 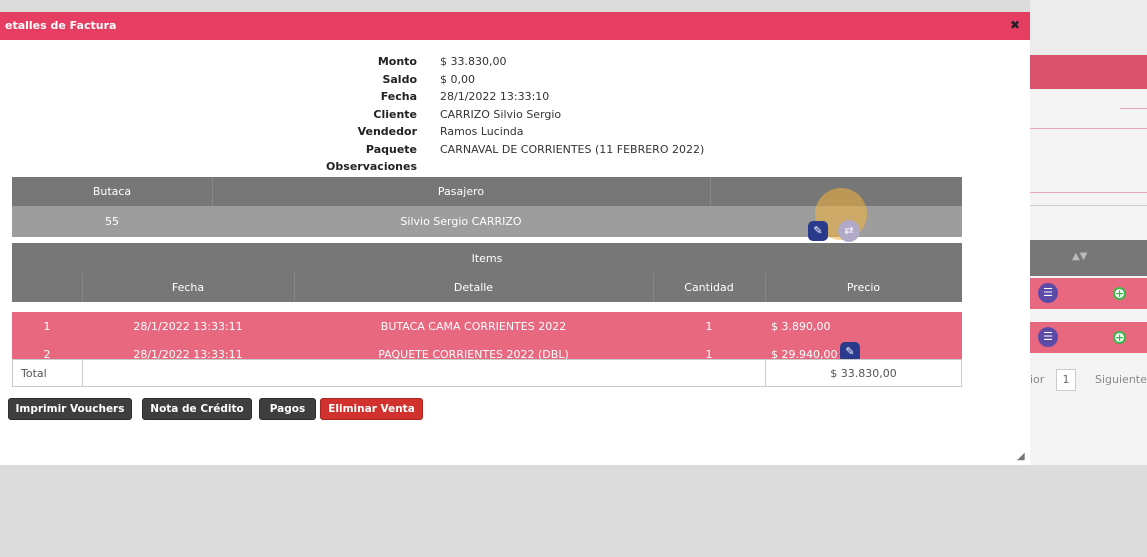 What do you see at coordinates (61, 25) in the screenshot?
I see `modal-title: etalles de Factura` at bounding box center [61, 25].